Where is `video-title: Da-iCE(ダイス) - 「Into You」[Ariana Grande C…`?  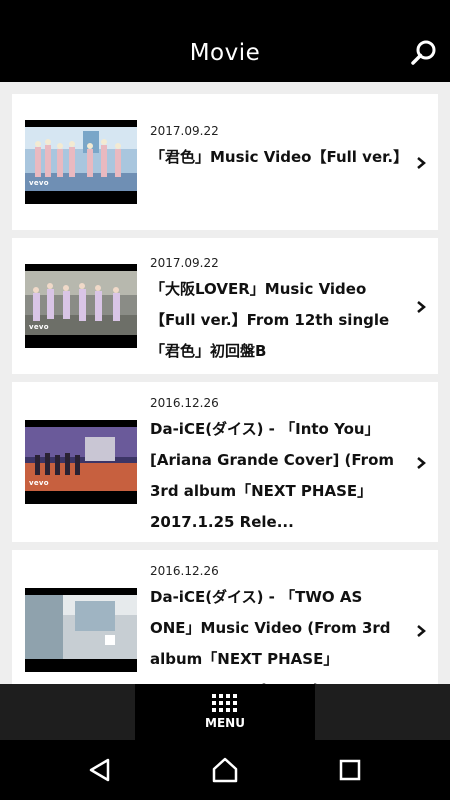 video-title: Da-iCE(ダイス) - 「Into You」[Ariana Grande C… is located at coordinates (272, 475).